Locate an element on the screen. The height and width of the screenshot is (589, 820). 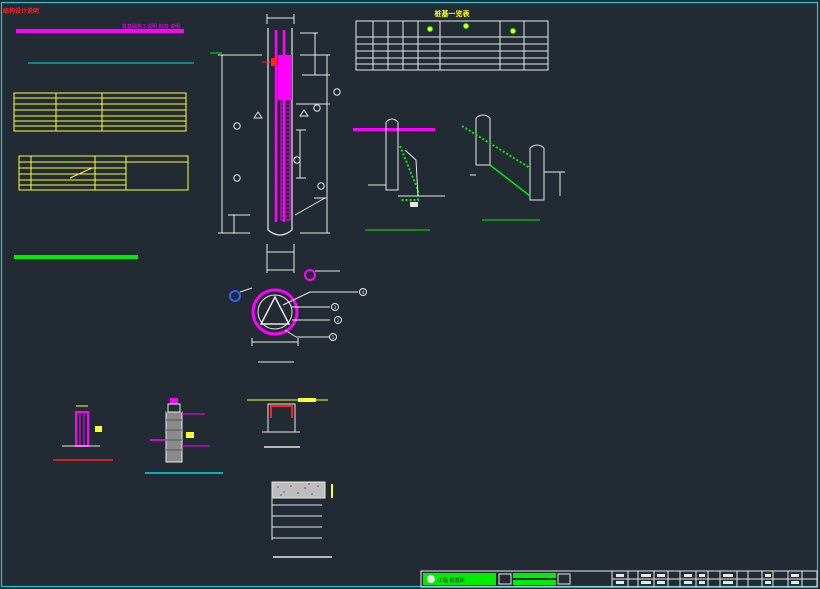
cap-detail-c is located at coordinates (287, 423).